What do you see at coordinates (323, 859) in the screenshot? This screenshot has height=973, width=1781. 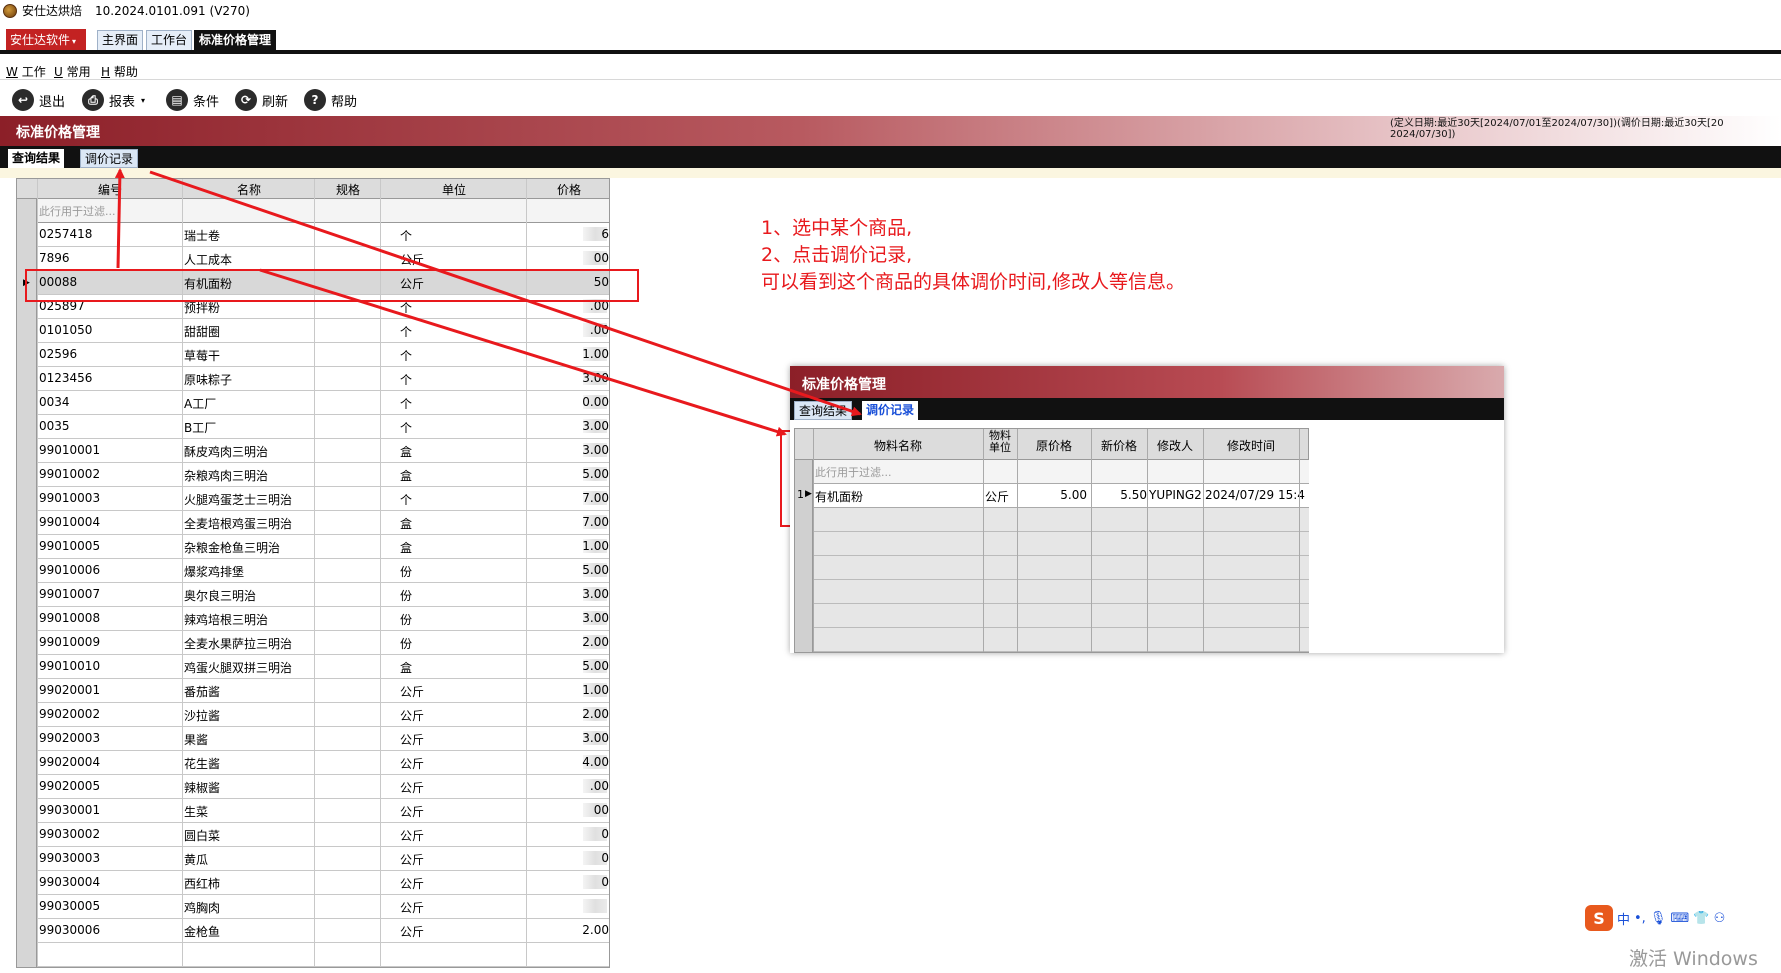 I see `table-row: 99030003 黄瓜 公斤 0` at bounding box center [323, 859].